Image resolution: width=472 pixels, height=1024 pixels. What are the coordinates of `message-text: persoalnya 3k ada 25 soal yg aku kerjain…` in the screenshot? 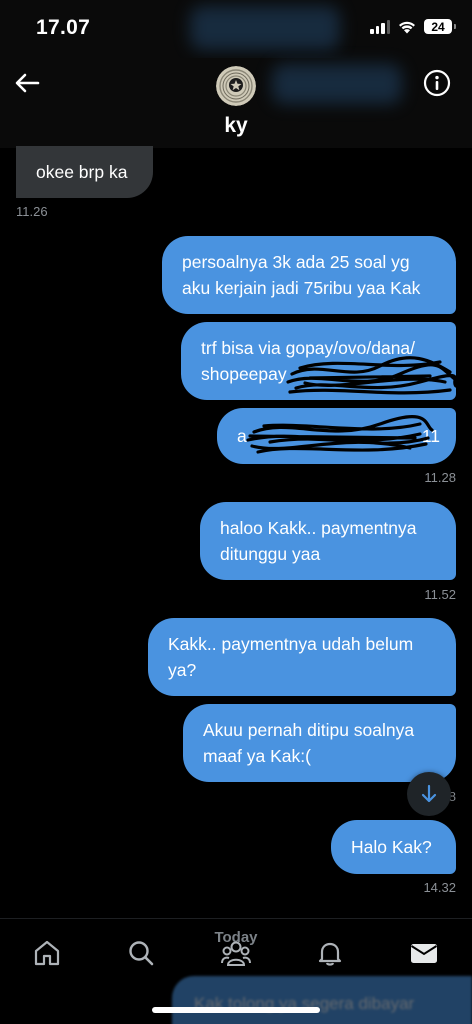 It's located at (301, 275).